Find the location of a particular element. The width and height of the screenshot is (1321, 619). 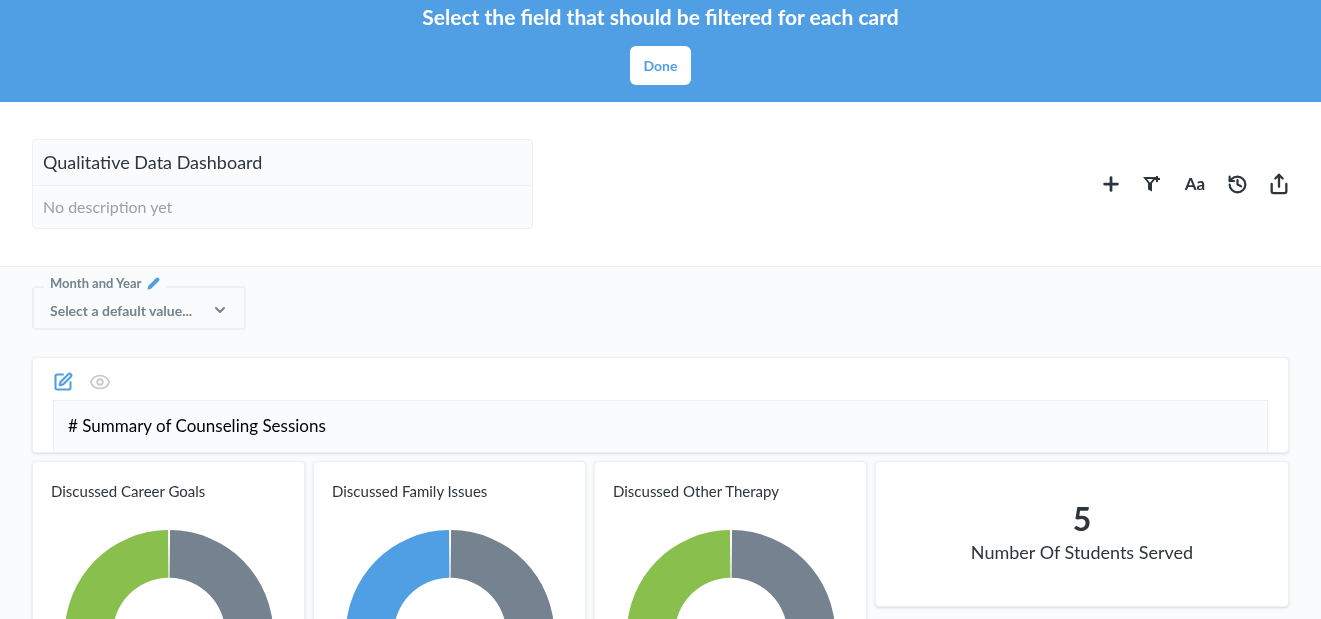

card-title: Discussed Career Goals is located at coordinates (128, 491).